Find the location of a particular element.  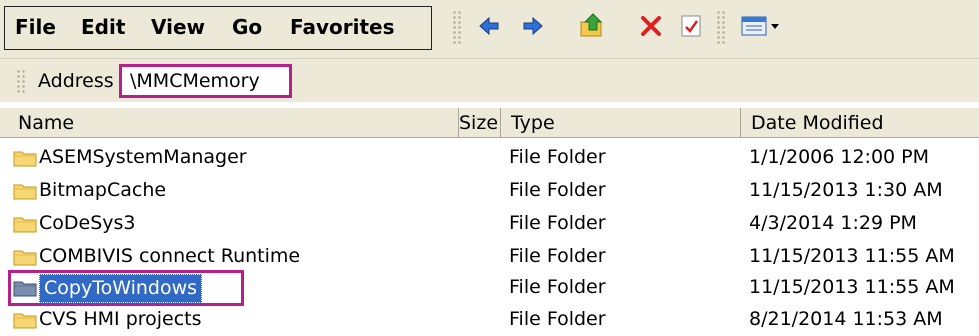

up-folder-icon is located at coordinates (593, 26).